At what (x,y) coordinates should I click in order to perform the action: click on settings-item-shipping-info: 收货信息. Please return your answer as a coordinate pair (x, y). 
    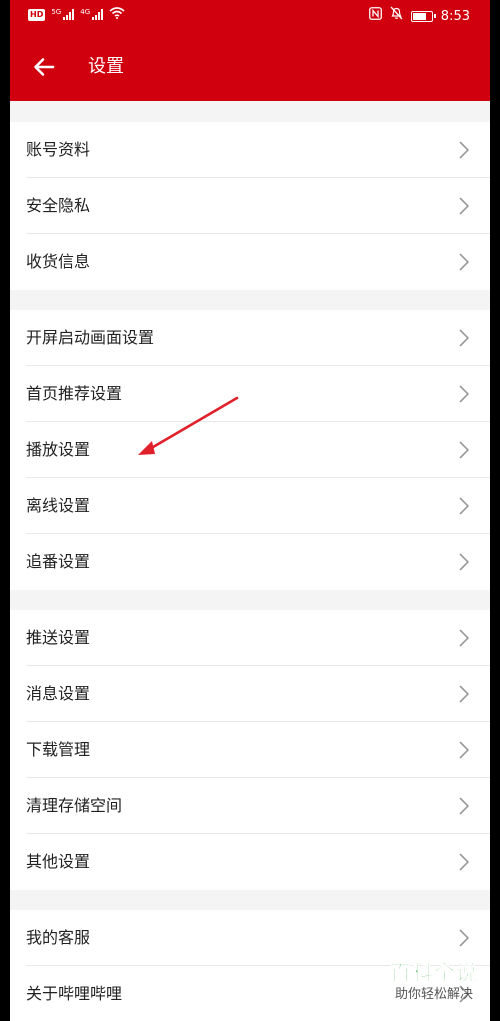
    Looking at the image, I should click on (250, 262).